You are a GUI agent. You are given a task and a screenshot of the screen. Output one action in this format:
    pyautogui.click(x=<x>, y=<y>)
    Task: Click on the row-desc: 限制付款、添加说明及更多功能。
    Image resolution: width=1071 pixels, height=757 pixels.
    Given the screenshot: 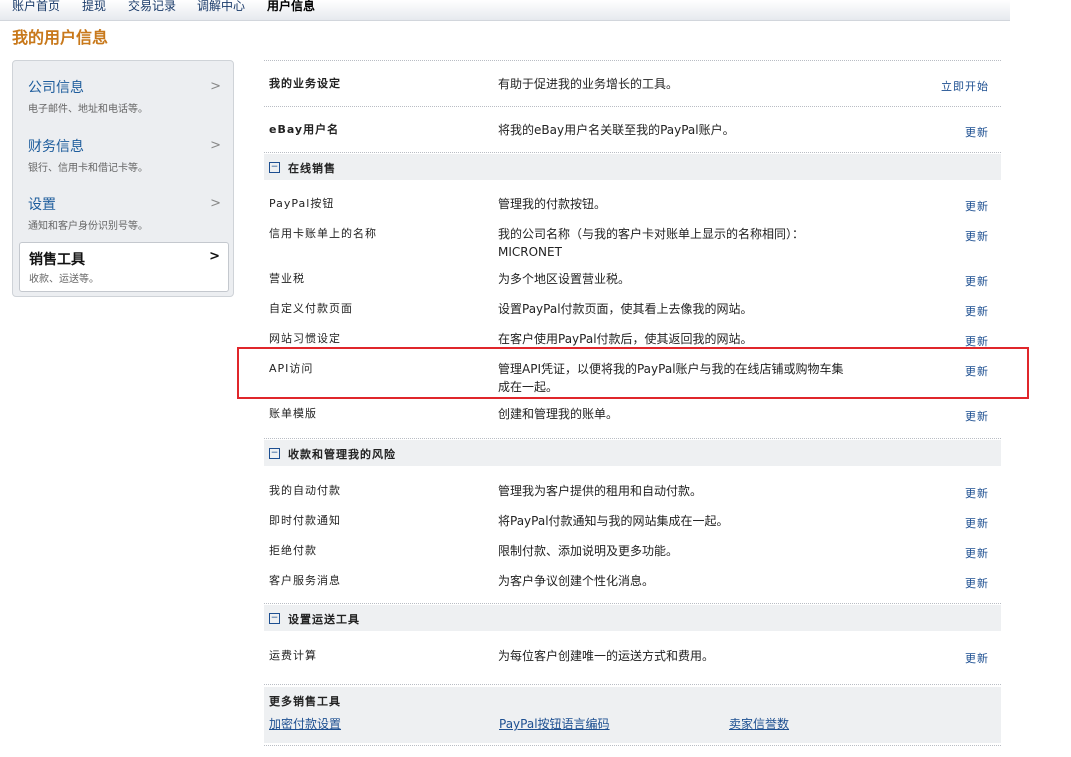 What is the action you would take?
    pyautogui.click(x=588, y=551)
    